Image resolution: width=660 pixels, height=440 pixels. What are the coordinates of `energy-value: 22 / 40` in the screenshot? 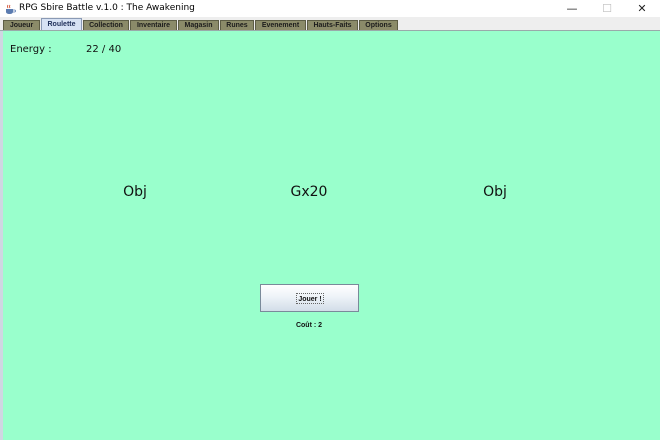 It's located at (104, 49).